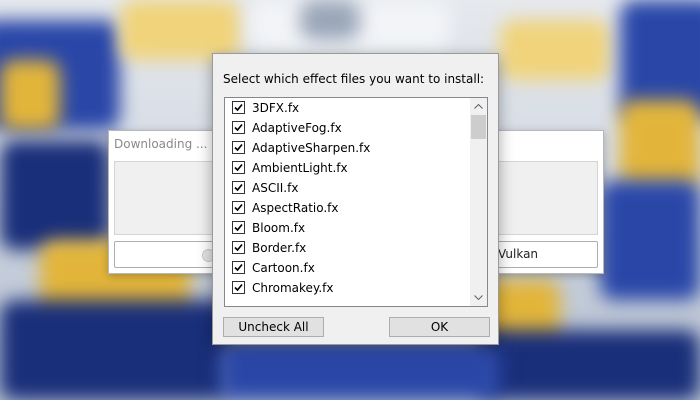 This screenshot has width=700, height=400. I want to click on list-item: AdaptiveSharpen.fx, so click(348, 148).